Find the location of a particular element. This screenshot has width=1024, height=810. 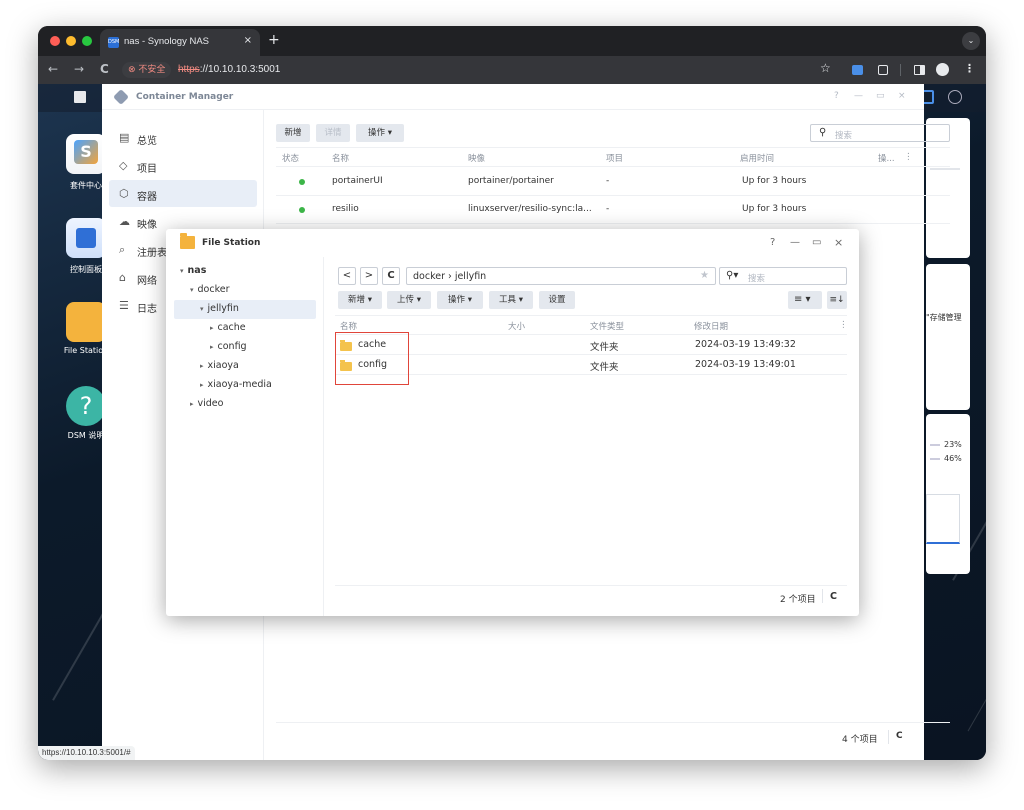

column-header-image: 映像 is located at coordinates (476, 158).